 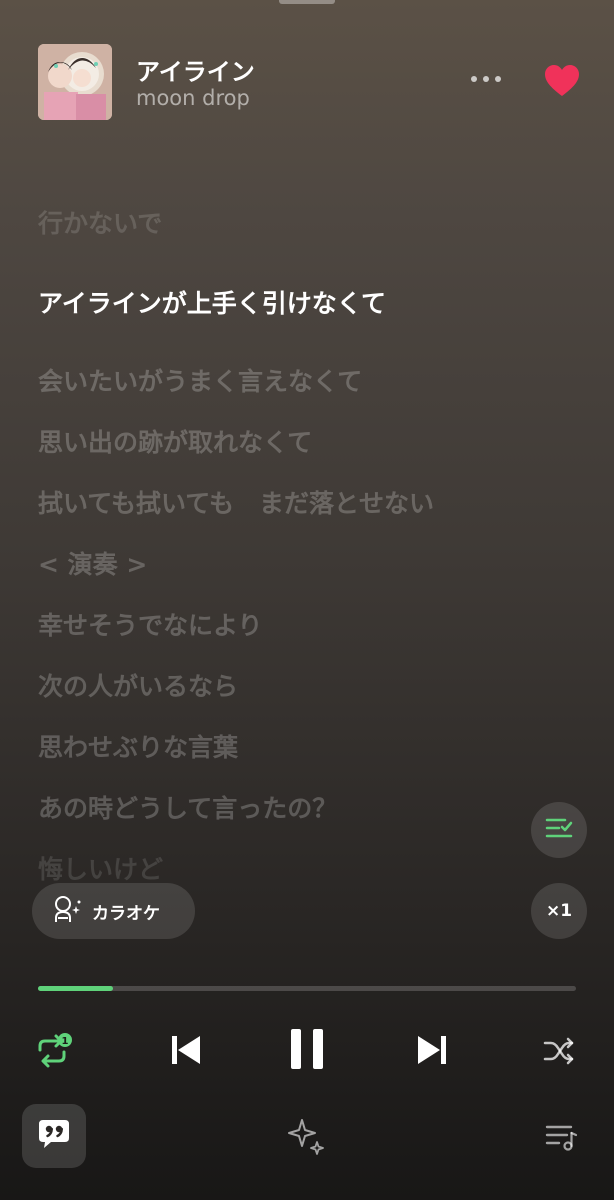 What do you see at coordinates (186, 1050) in the screenshot?
I see `previous-icon` at bounding box center [186, 1050].